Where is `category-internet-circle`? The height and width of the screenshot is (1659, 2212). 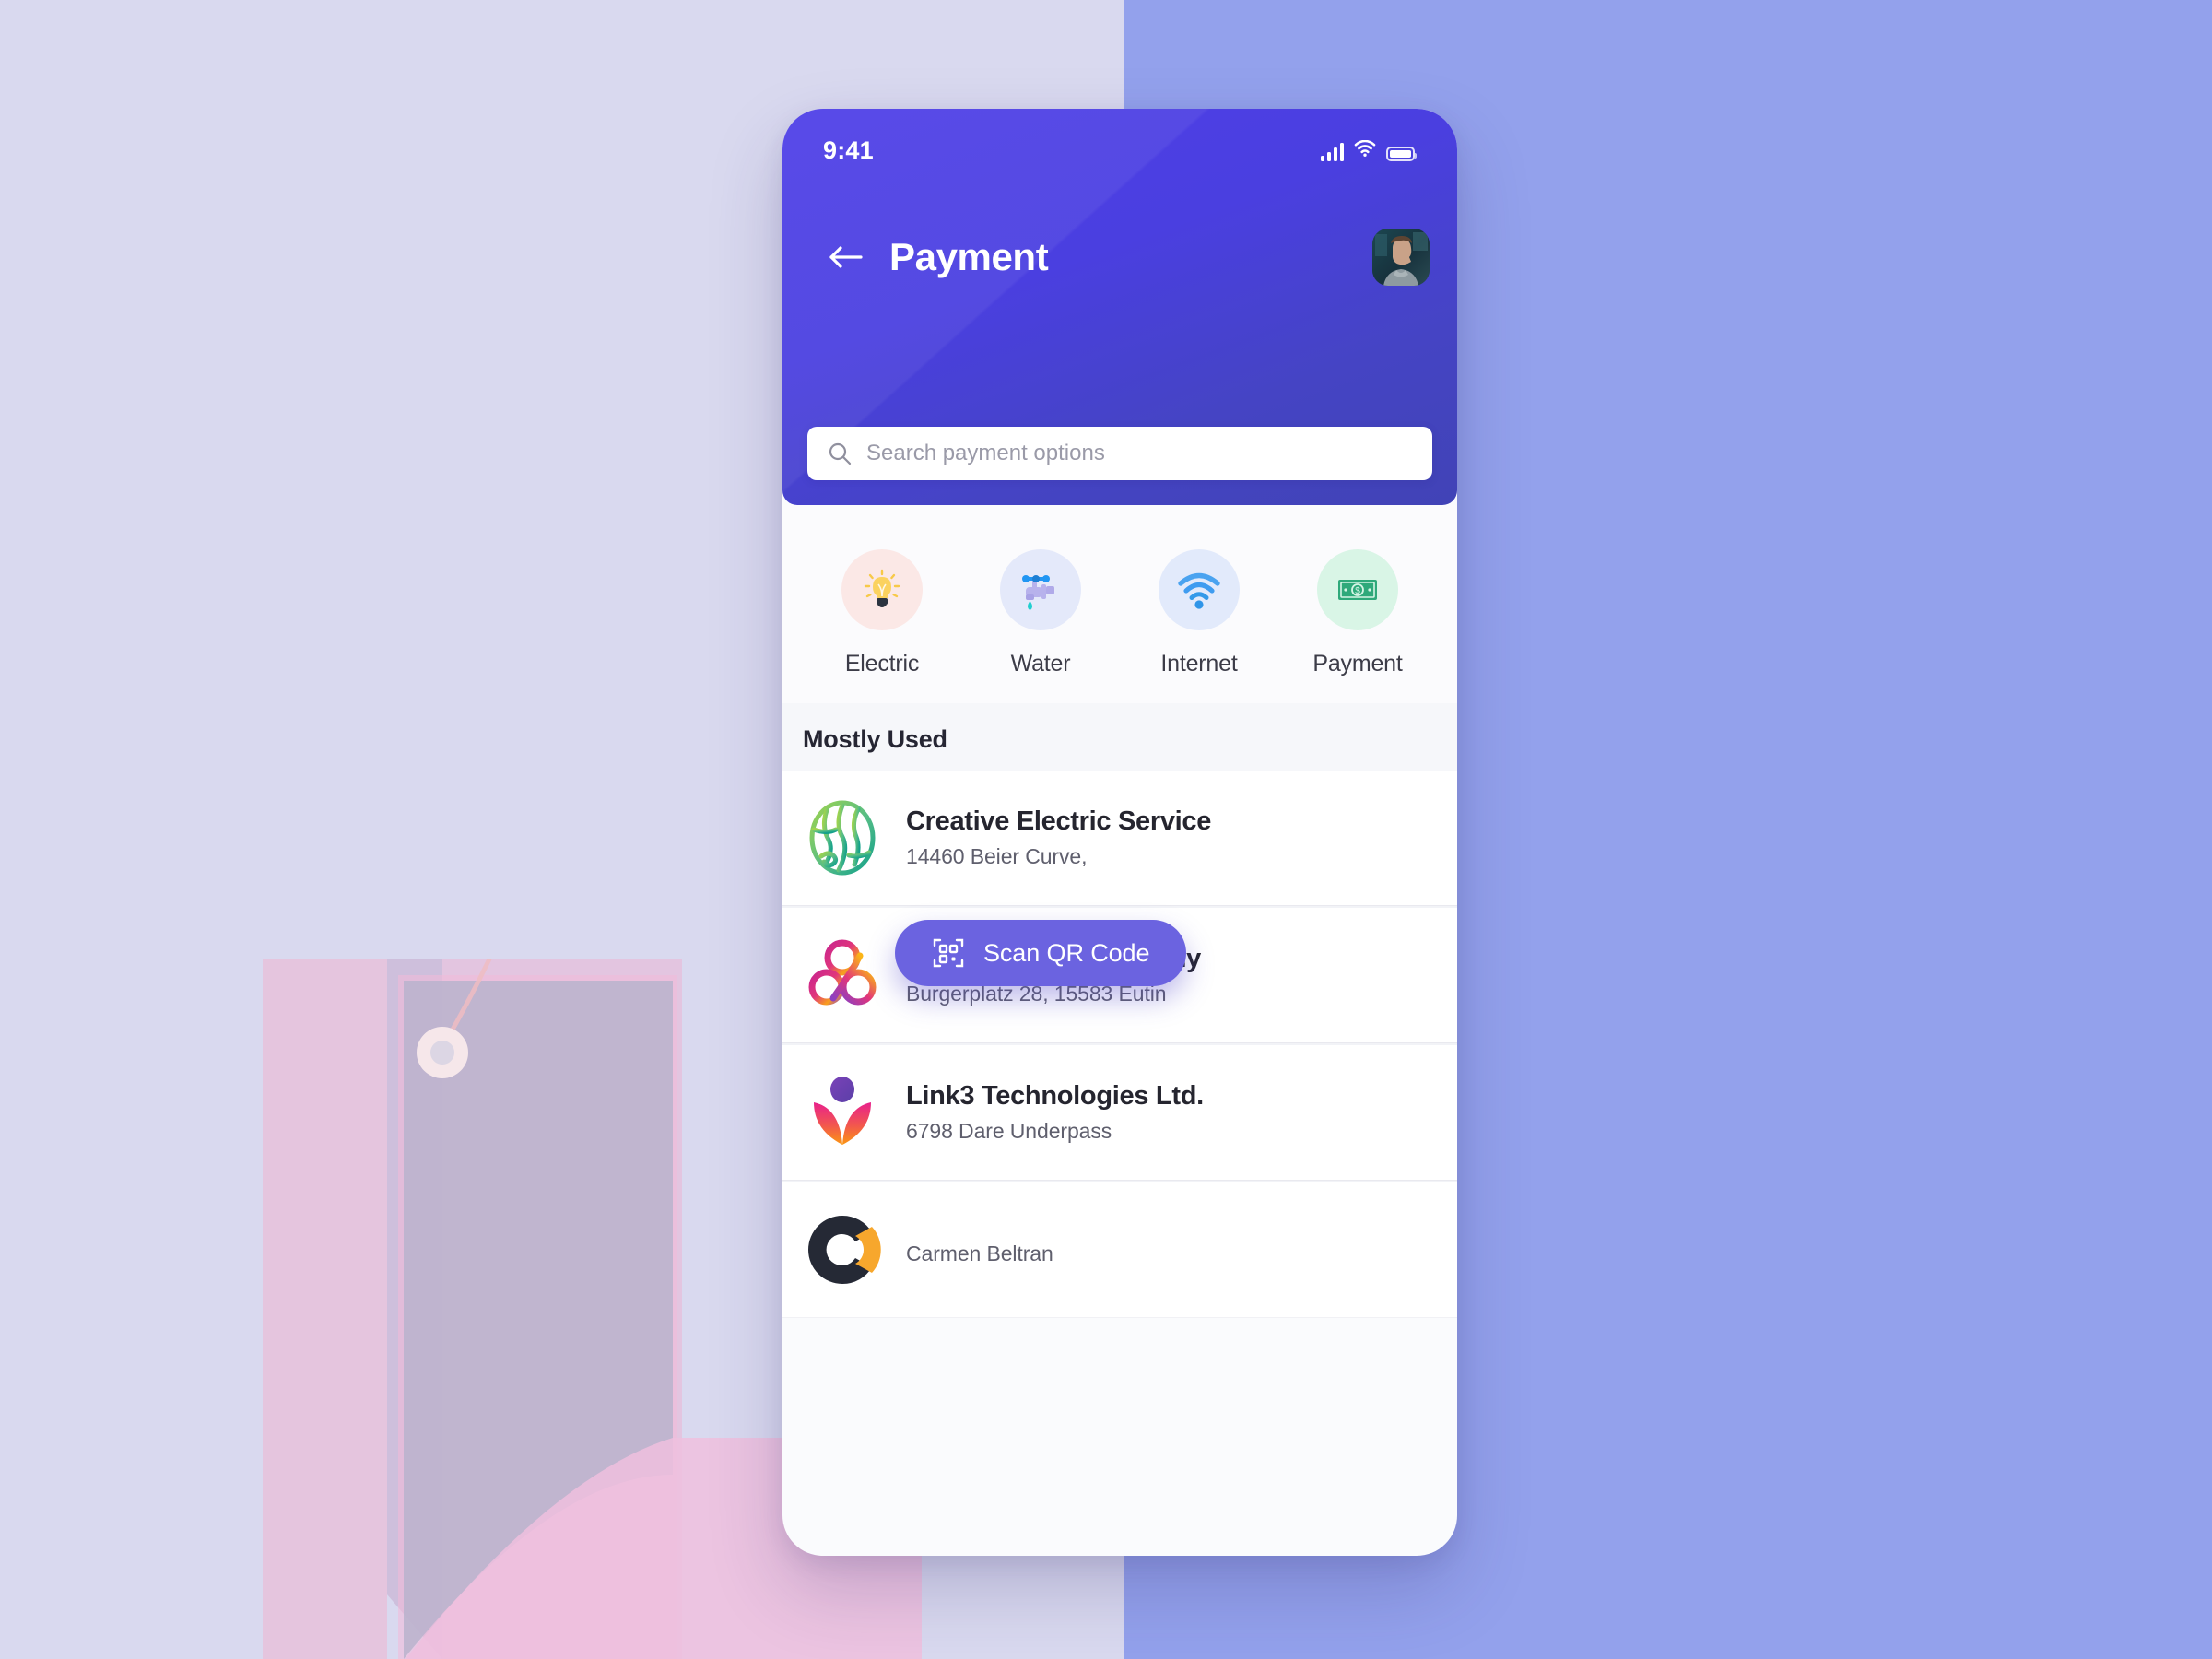 category-internet-circle is located at coordinates (1199, 589).